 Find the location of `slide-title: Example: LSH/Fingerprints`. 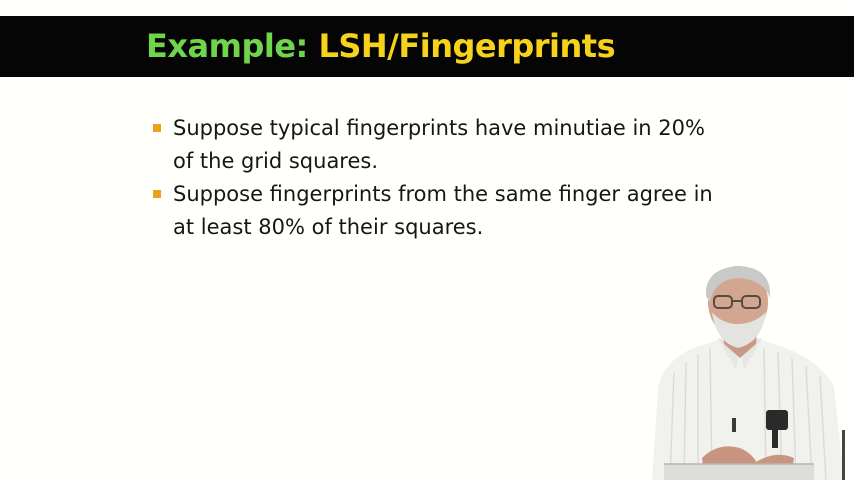

slide-title: Example: LSH/Fingerprints is located at coordinates (381, 46).